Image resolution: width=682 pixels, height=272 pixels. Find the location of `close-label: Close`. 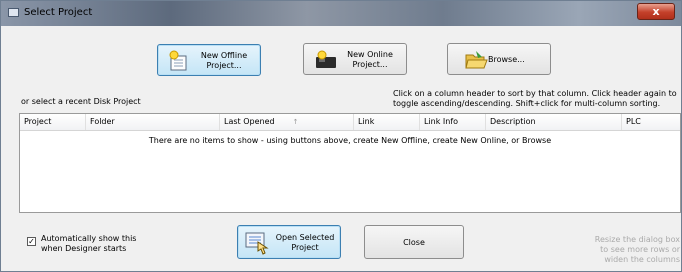

close-label: Close is located at coordinates (414, 242).